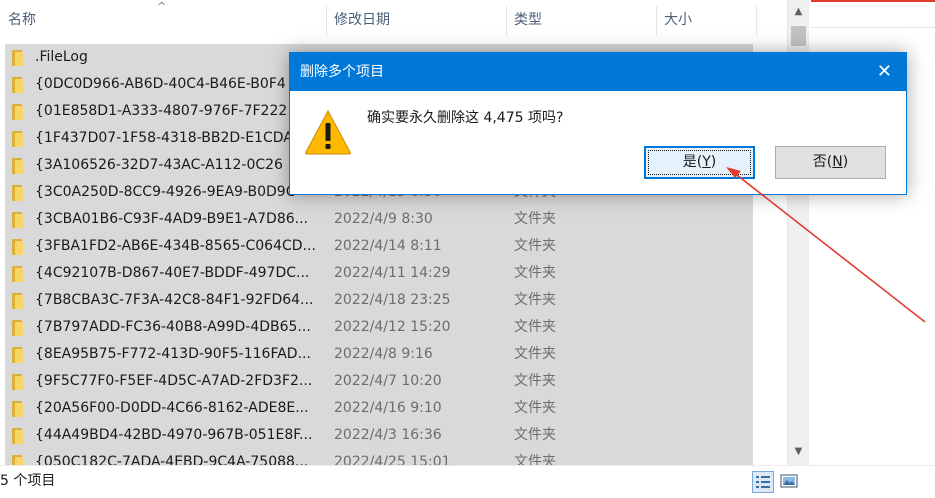  I want to click on file-name: {0DC0D966-AB6D-40C4-B46E-B0F4, so click(160, 84).